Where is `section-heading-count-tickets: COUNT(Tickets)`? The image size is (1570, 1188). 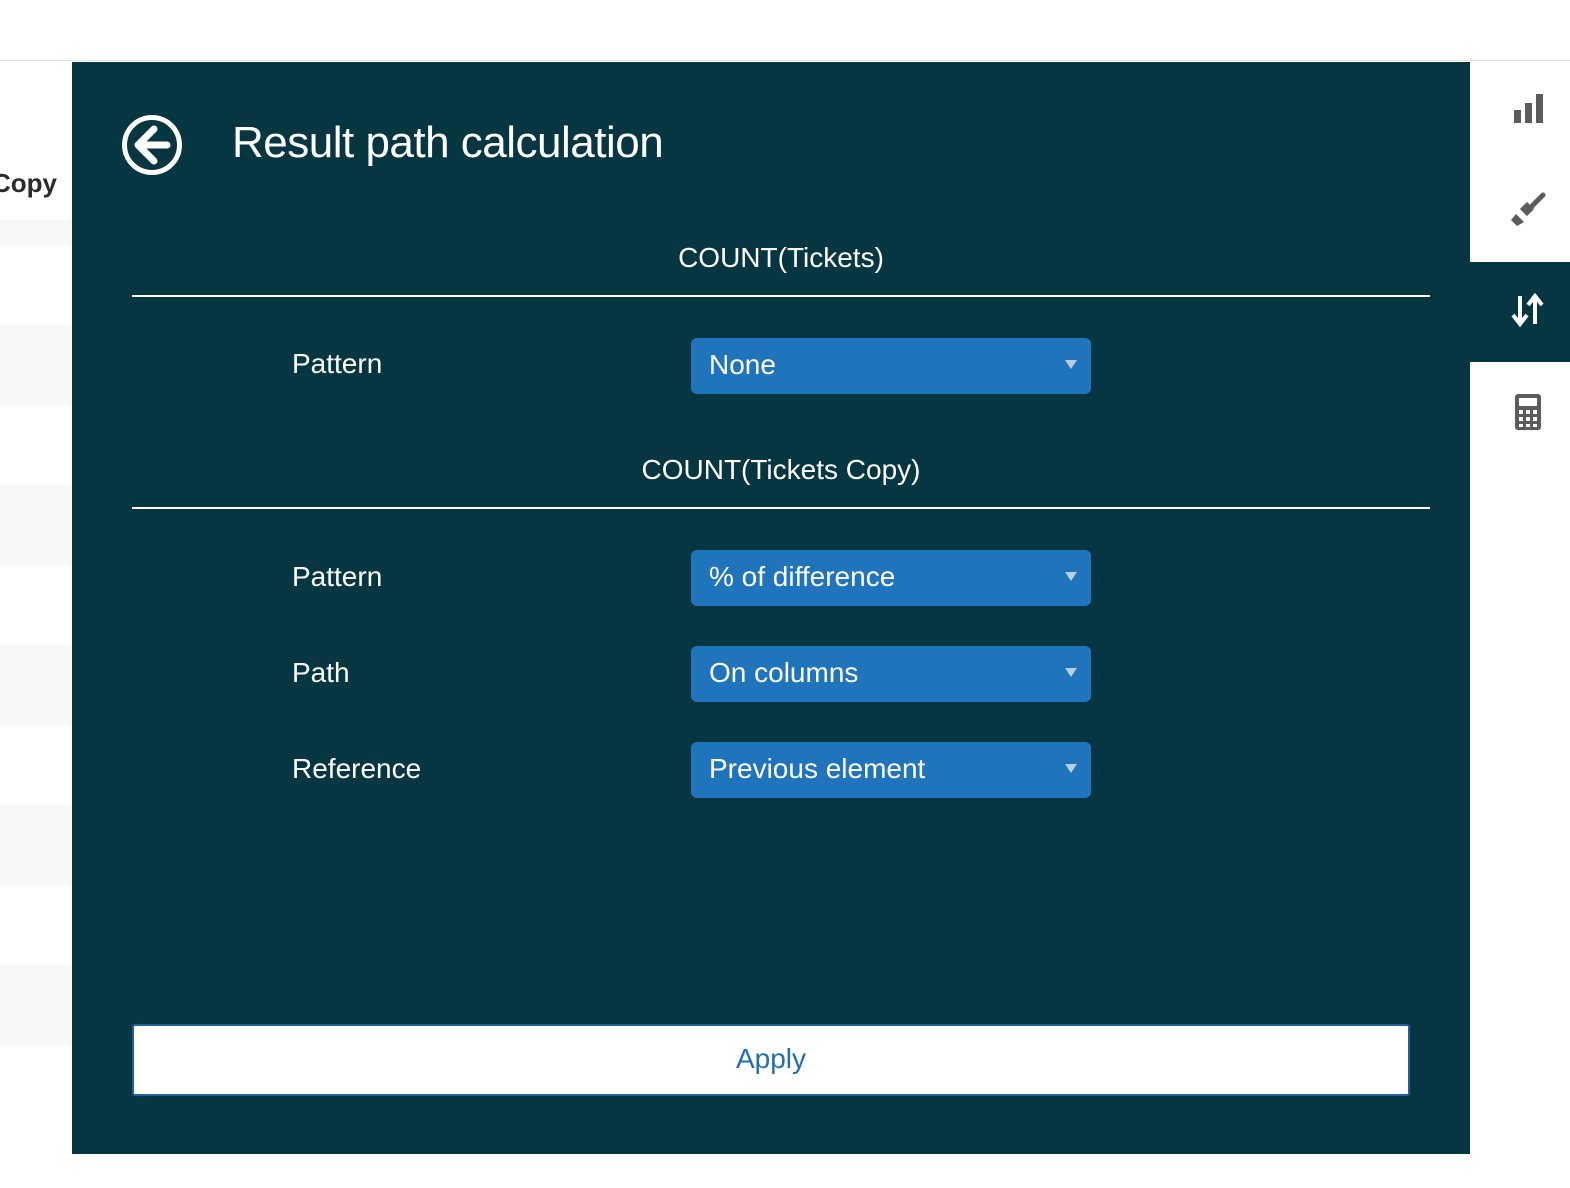 section-heading-count-tickets: COUNT(Tickets) is located at coordinates (781, 257).